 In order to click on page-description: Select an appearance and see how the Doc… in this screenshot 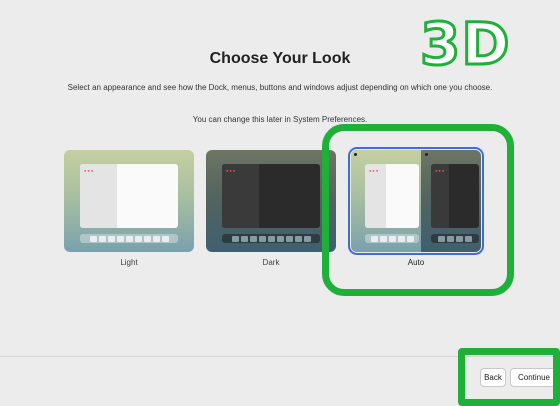, I will do `click(280, 87)`.